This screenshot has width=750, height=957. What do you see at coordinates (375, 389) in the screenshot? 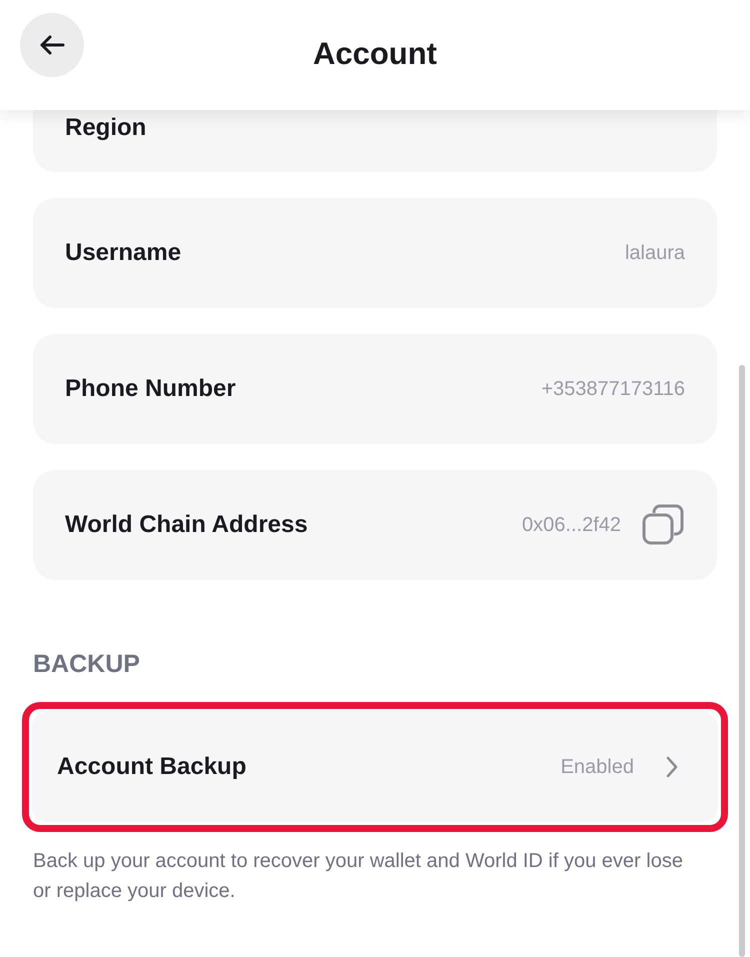
I see `setting-card: Phone Number +353877173116` at bounding box center [375, 389].